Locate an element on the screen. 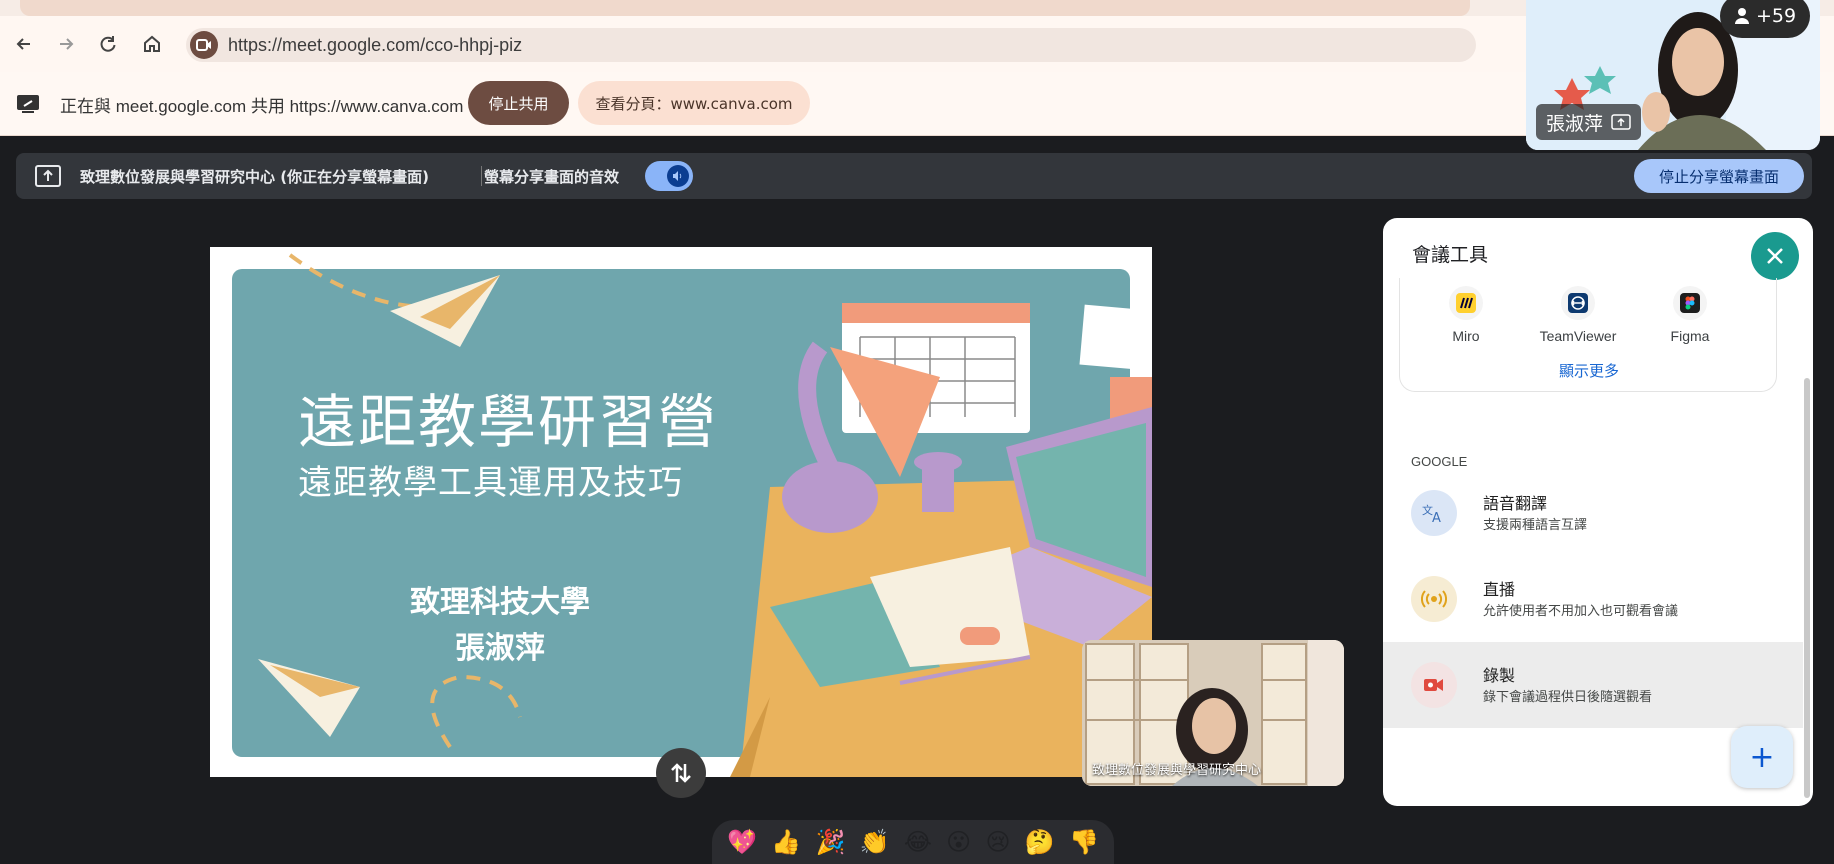  view-tab-button: 查看分頁：www.canva.com is located at coordinates (694, 103).